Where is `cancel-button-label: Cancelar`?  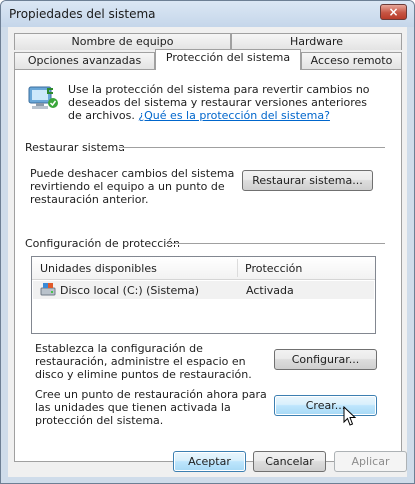 cancel-button-label: Cancelar is located at coordinates (289, 461).